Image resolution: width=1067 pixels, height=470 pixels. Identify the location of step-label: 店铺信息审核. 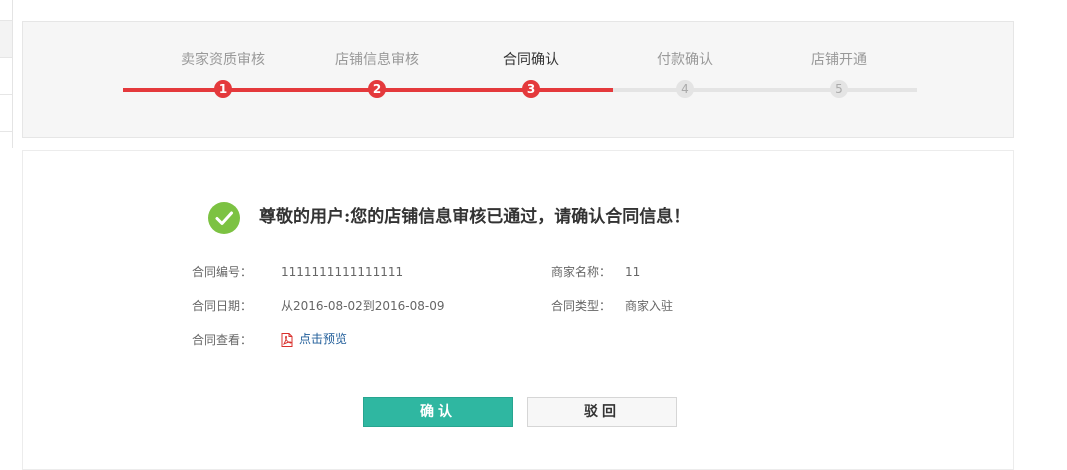
(377, 60).